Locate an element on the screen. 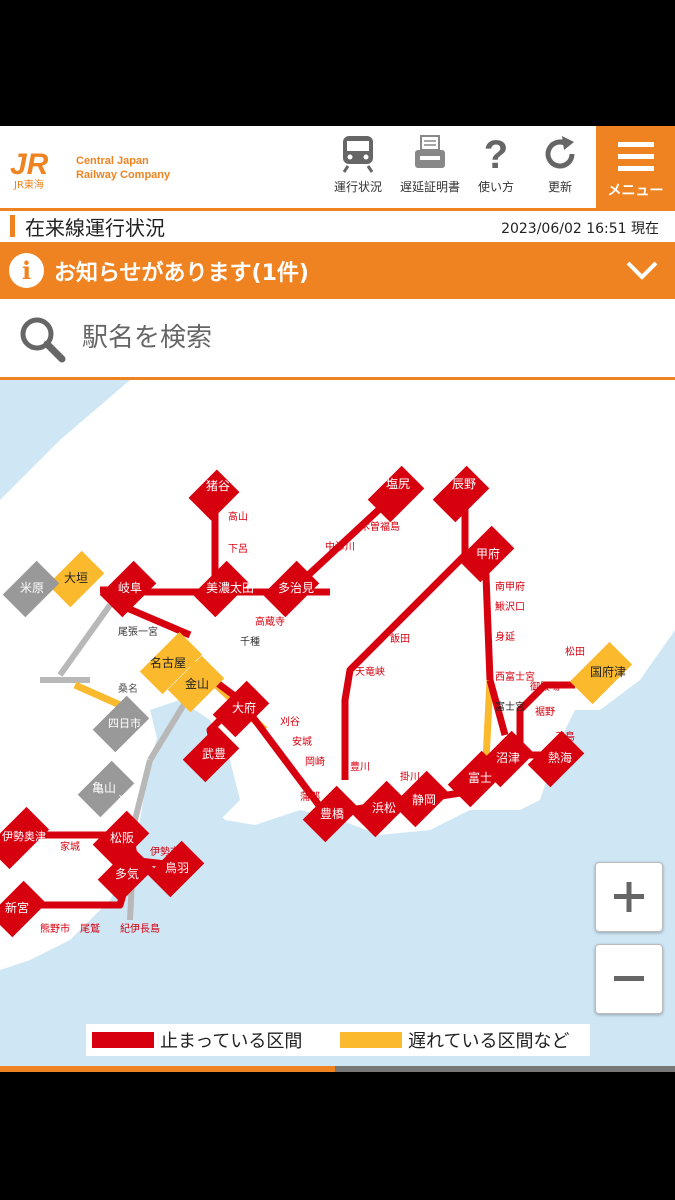 The height and width of the screenshot is (1200, 675). menu-button: メニュー is located at coordinates (635, 167).